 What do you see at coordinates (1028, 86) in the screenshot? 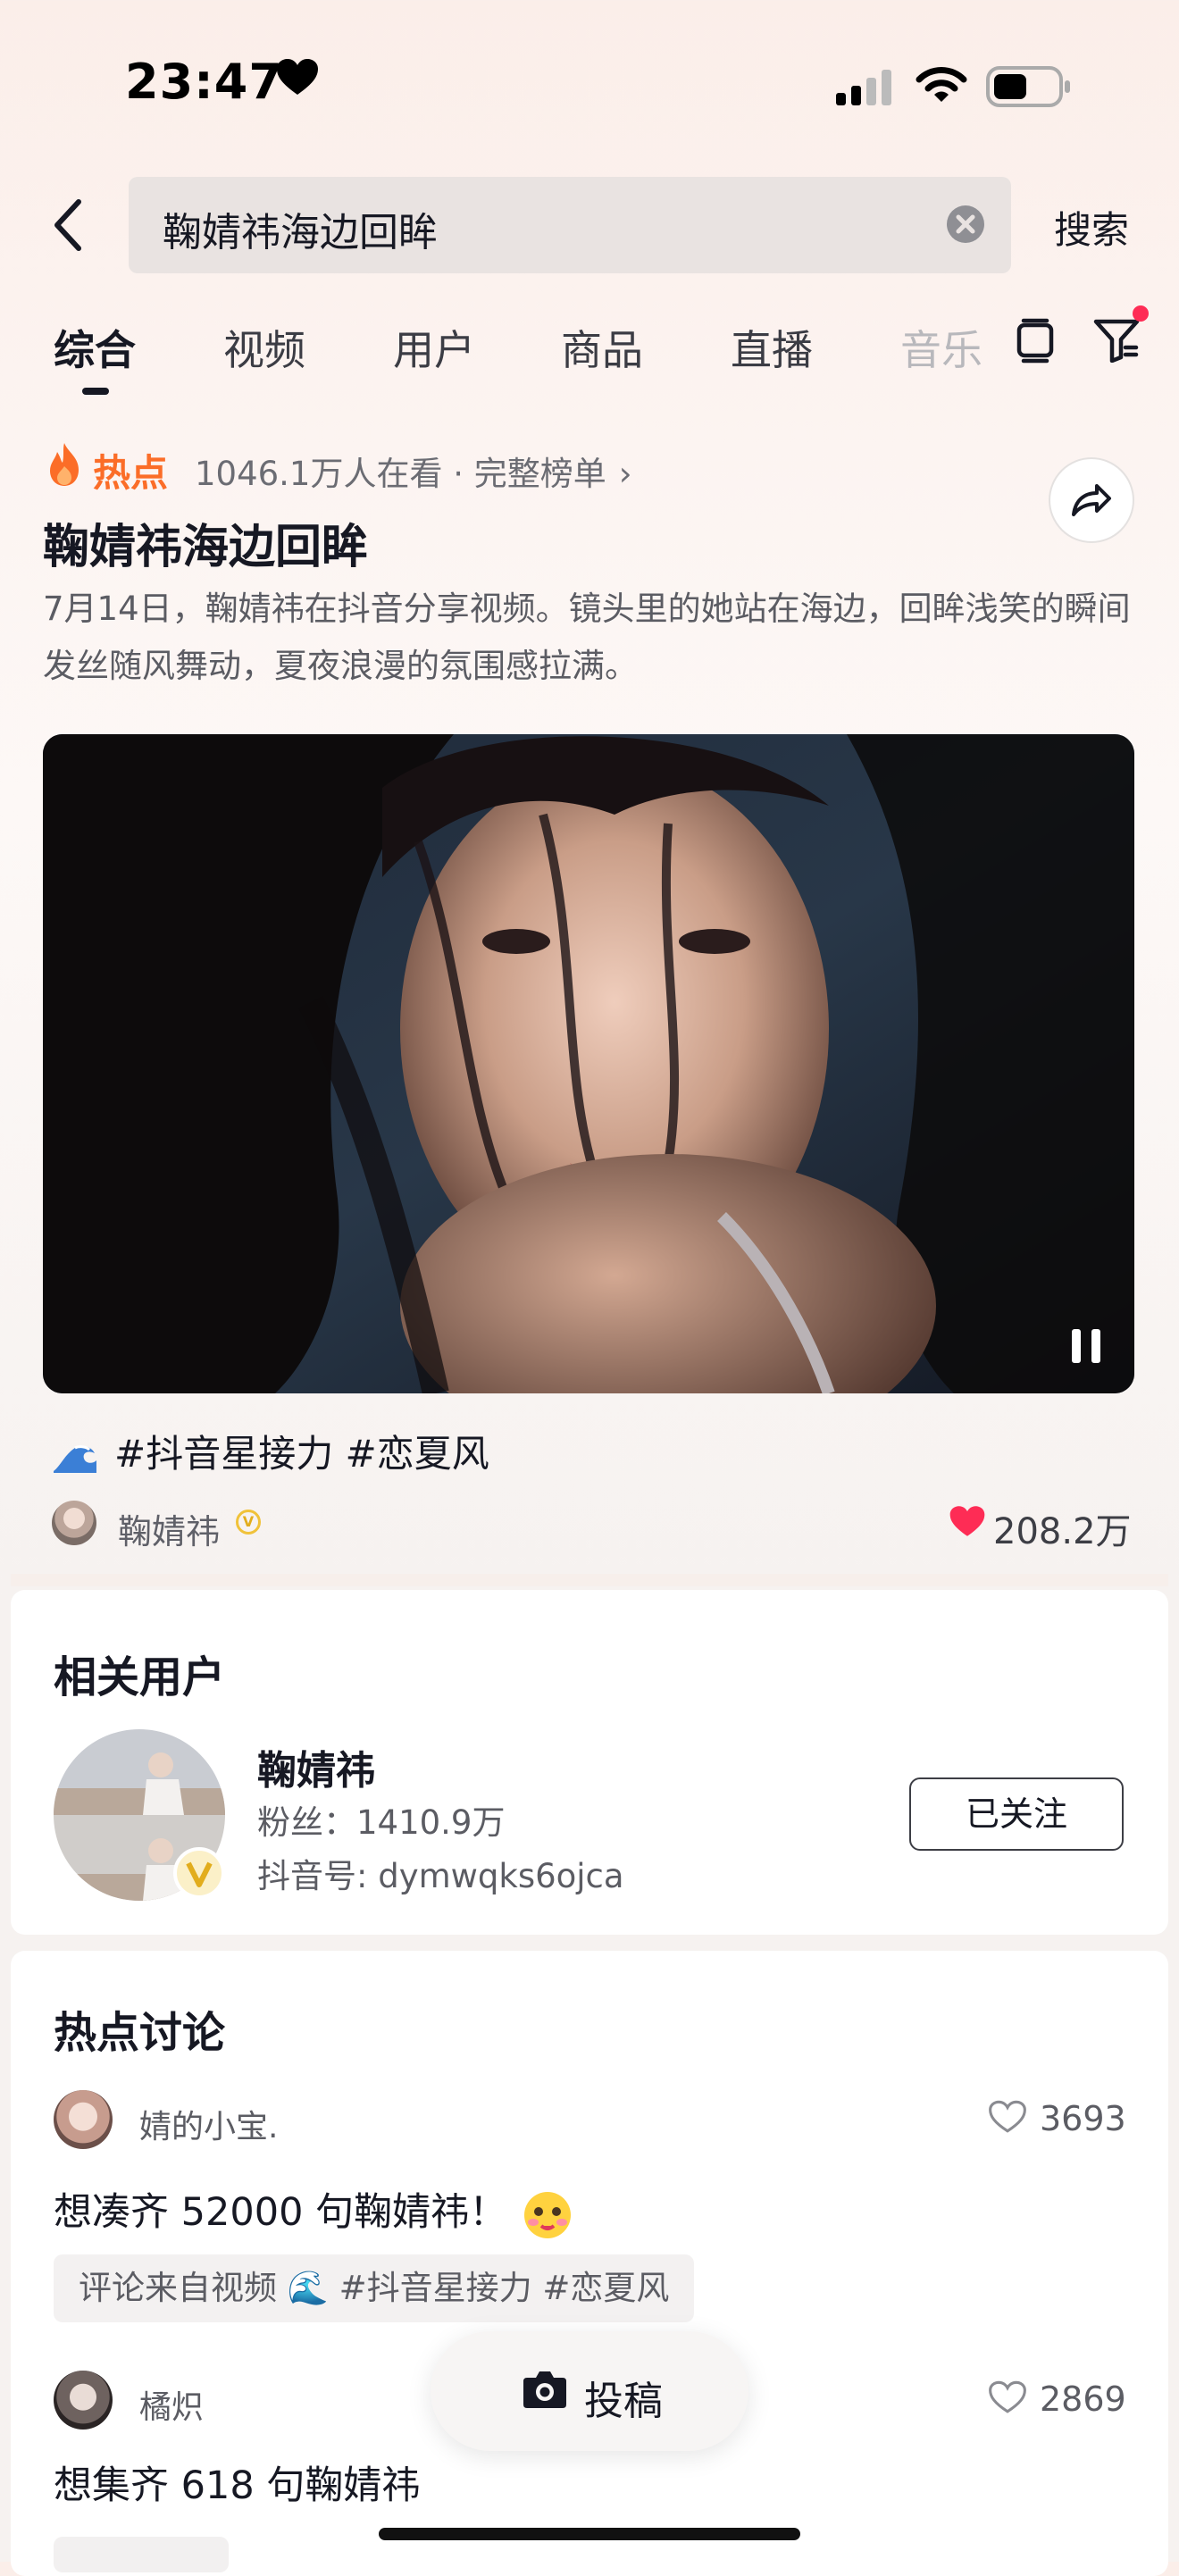
I see `battery-icon` at bounding box center [1028, 86].